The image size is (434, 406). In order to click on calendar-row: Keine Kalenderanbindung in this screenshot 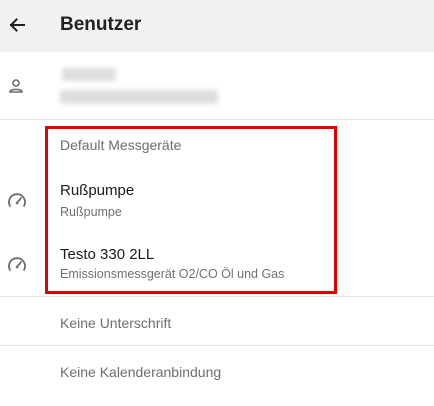, I will do `click(217, 370)`.